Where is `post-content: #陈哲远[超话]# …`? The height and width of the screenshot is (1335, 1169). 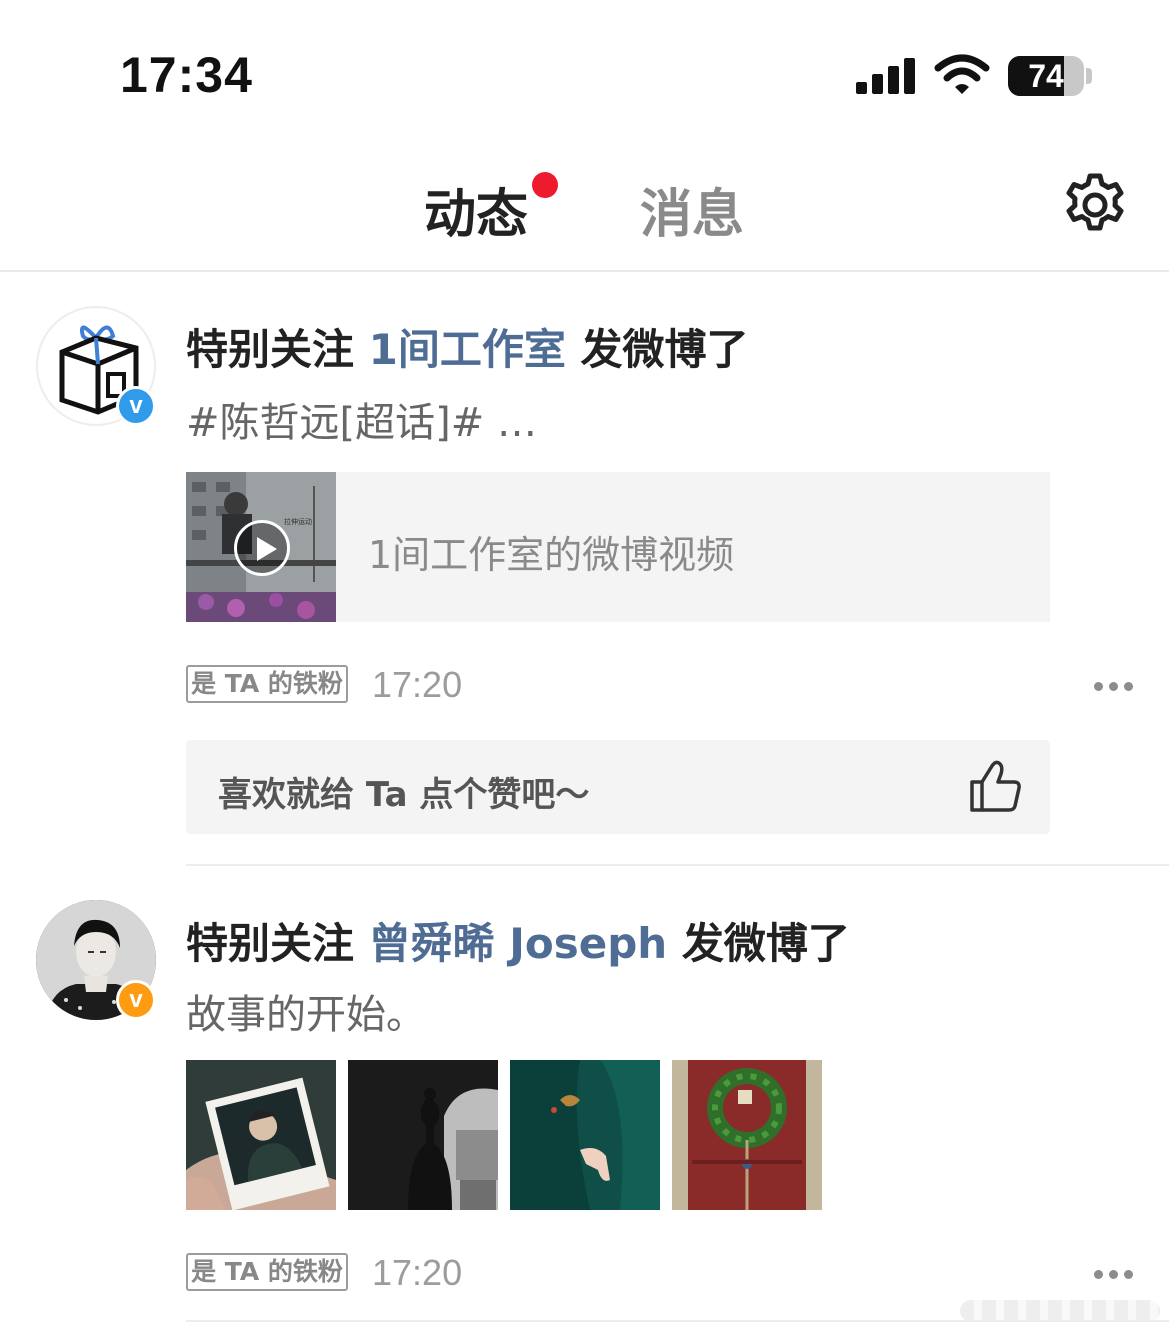
post-content: #陈哲远[超话]# … is located at coordinates (361, 419).